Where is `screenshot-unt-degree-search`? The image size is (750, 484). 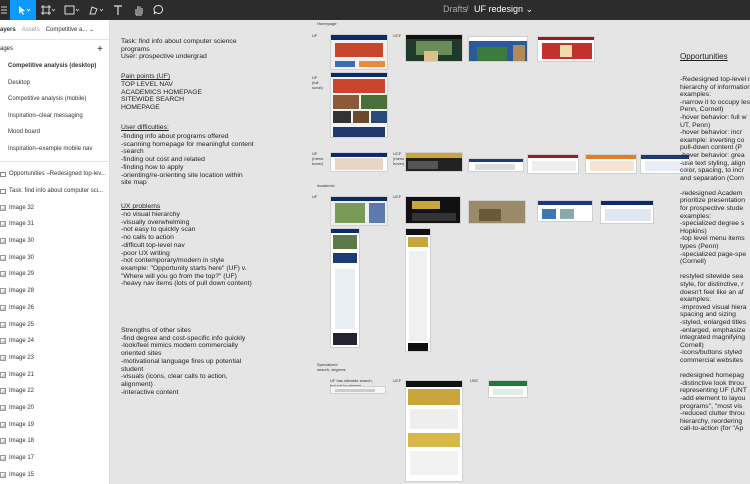
screenshot-unt-degree-search is located at coordinates (508, 389).